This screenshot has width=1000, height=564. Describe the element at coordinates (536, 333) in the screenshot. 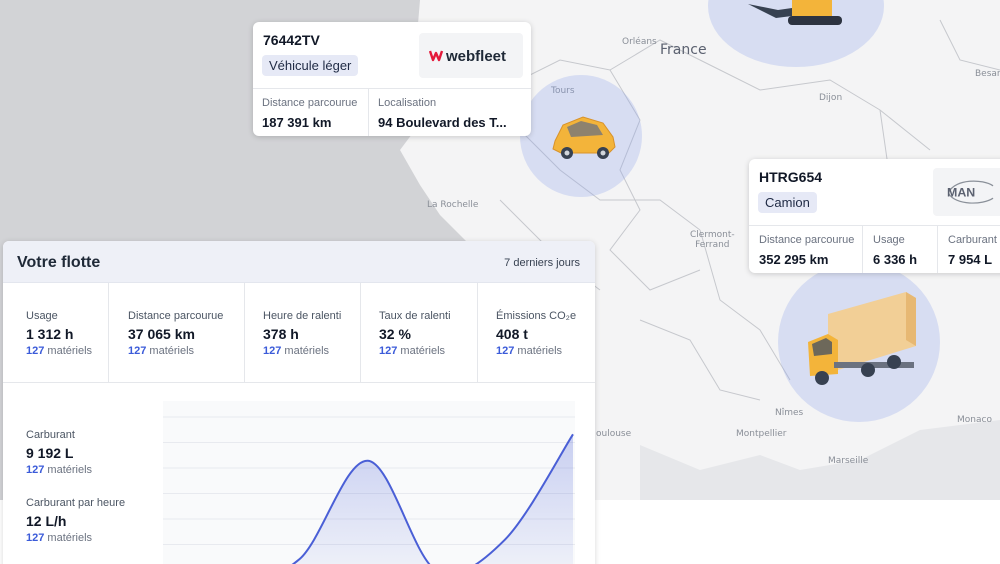

I see `fleet-stat-emissions: Émissions CO₂e 408 t 127 matériels` at that location.